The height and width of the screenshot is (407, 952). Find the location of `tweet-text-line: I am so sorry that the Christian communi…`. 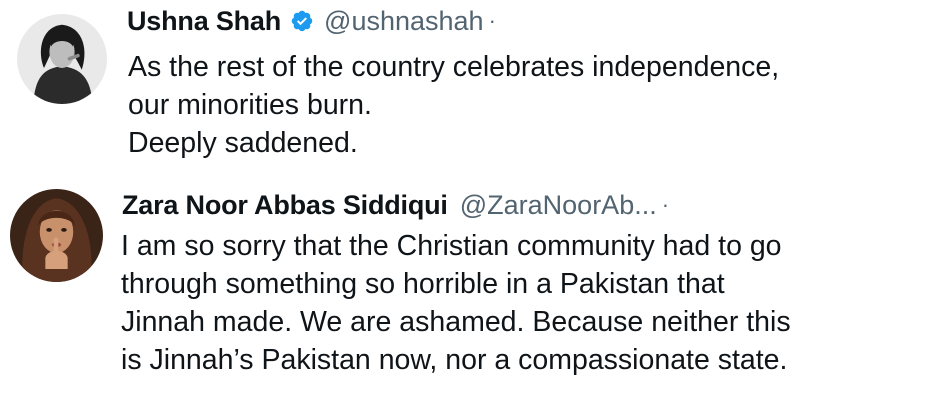

tweet-text-line: I am so sorry that the Christian communi… is located at coordinates (451, 246).